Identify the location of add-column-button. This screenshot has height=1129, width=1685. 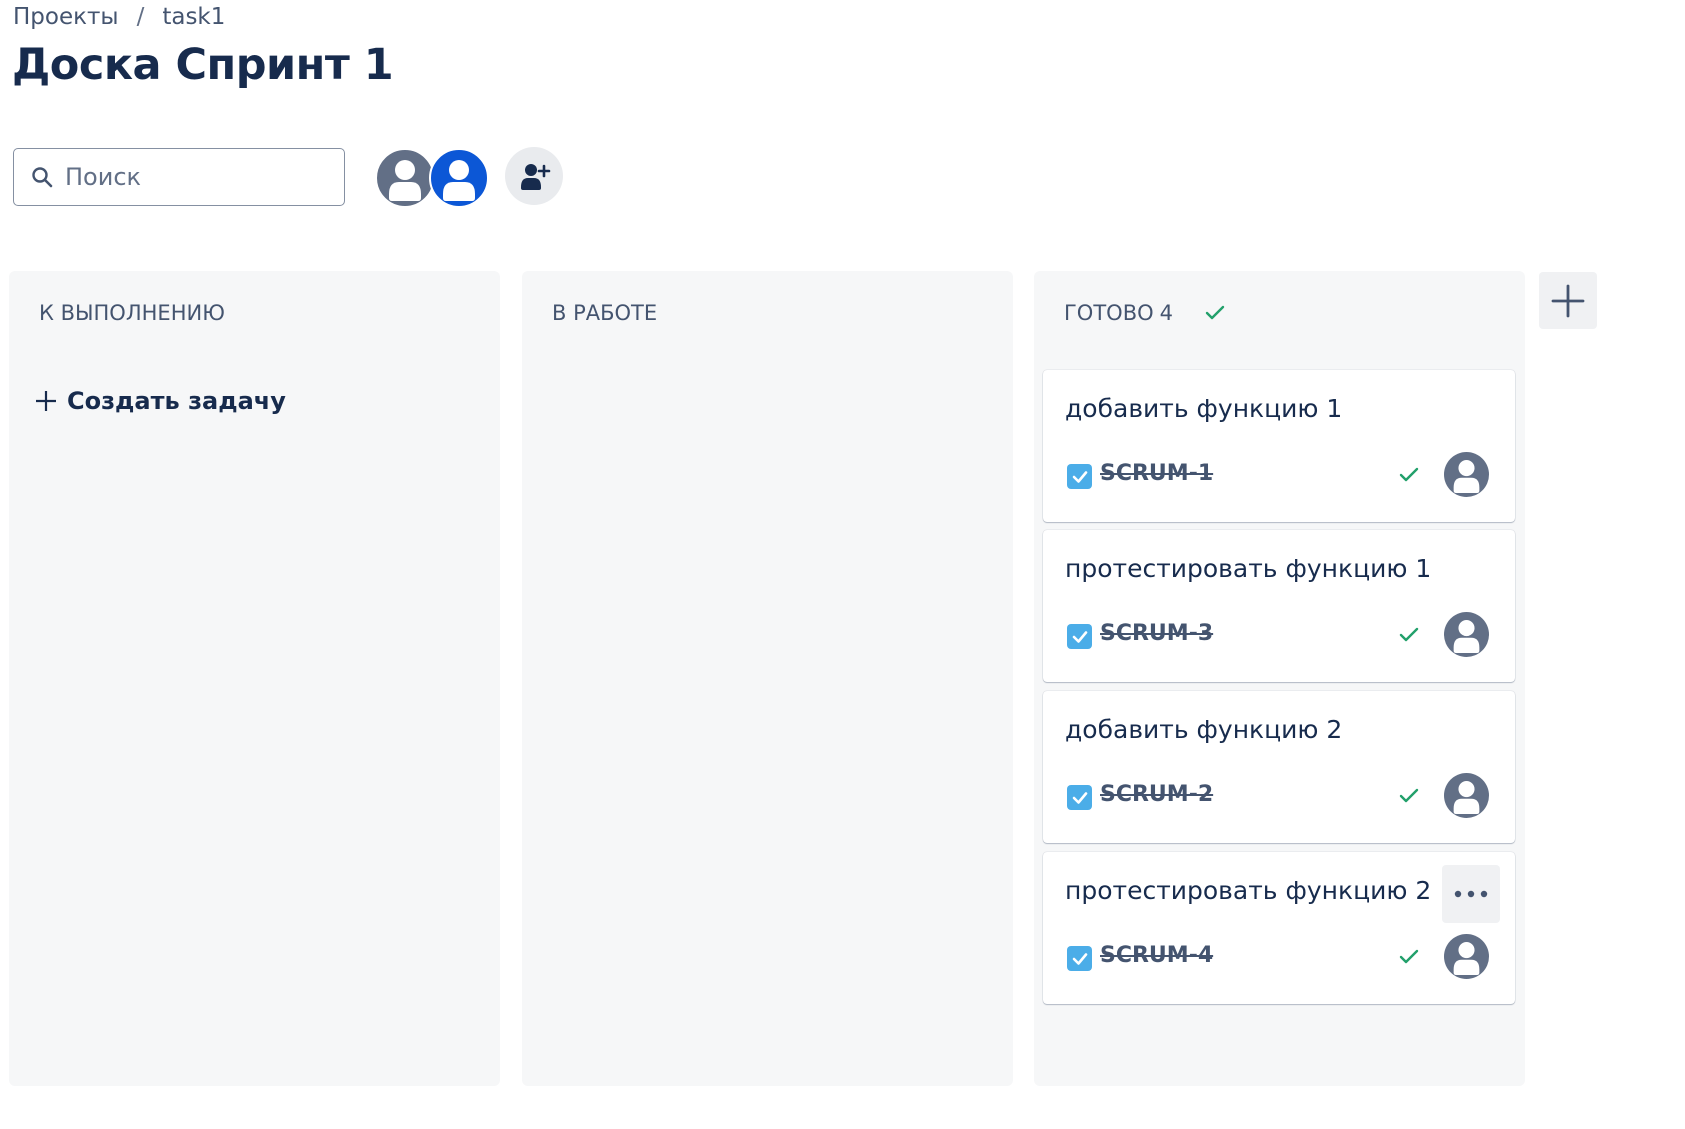
(1568, 300).